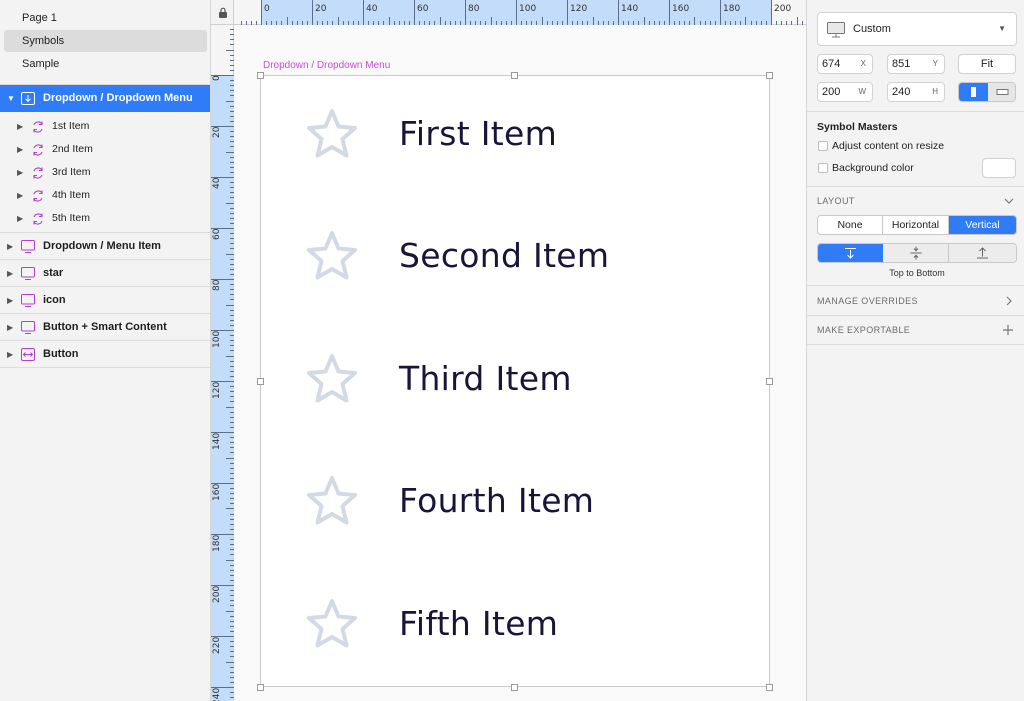  Describe the element at coordinates (916, 92) in the screenshot. I see `height-field: 240 H` at that location.